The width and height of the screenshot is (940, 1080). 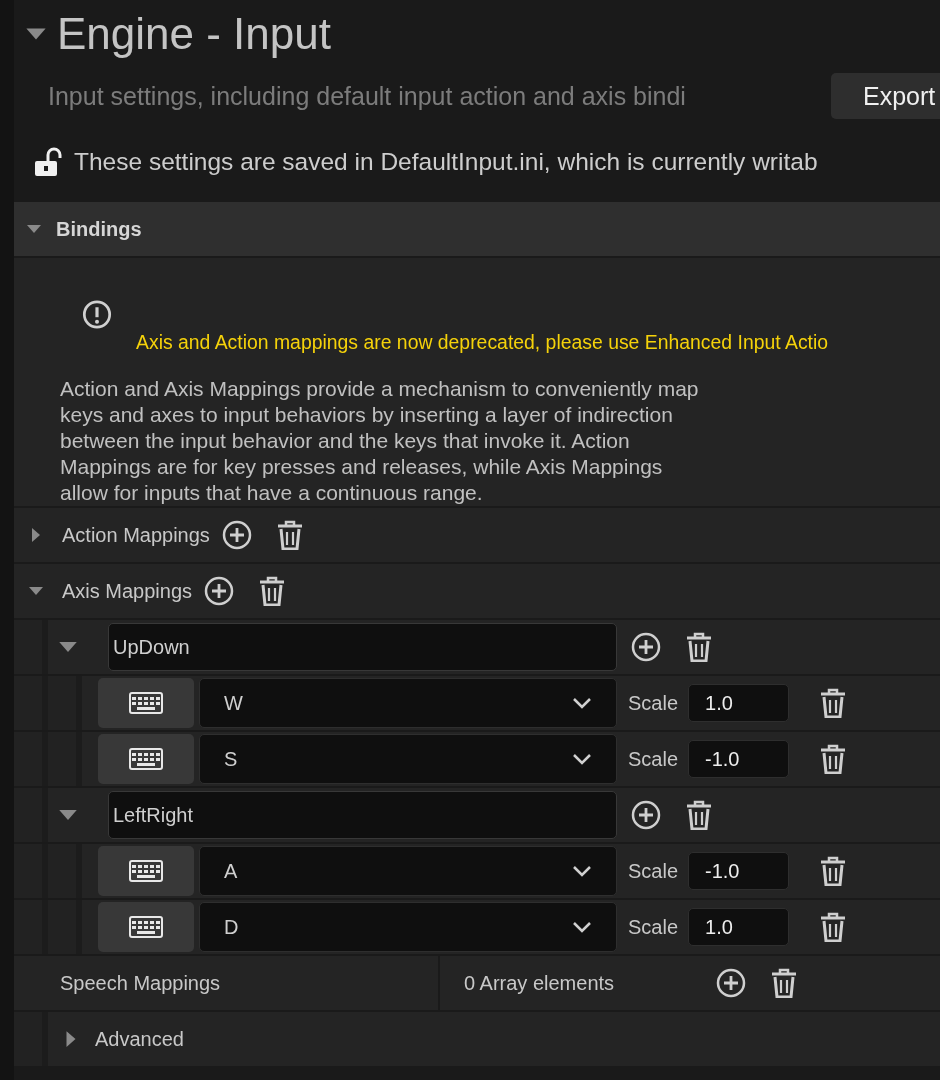 What do you see at coordinates (408, 871) in the screenshot?
I see `key-dropdown: A` at bounding box center [408, 871].